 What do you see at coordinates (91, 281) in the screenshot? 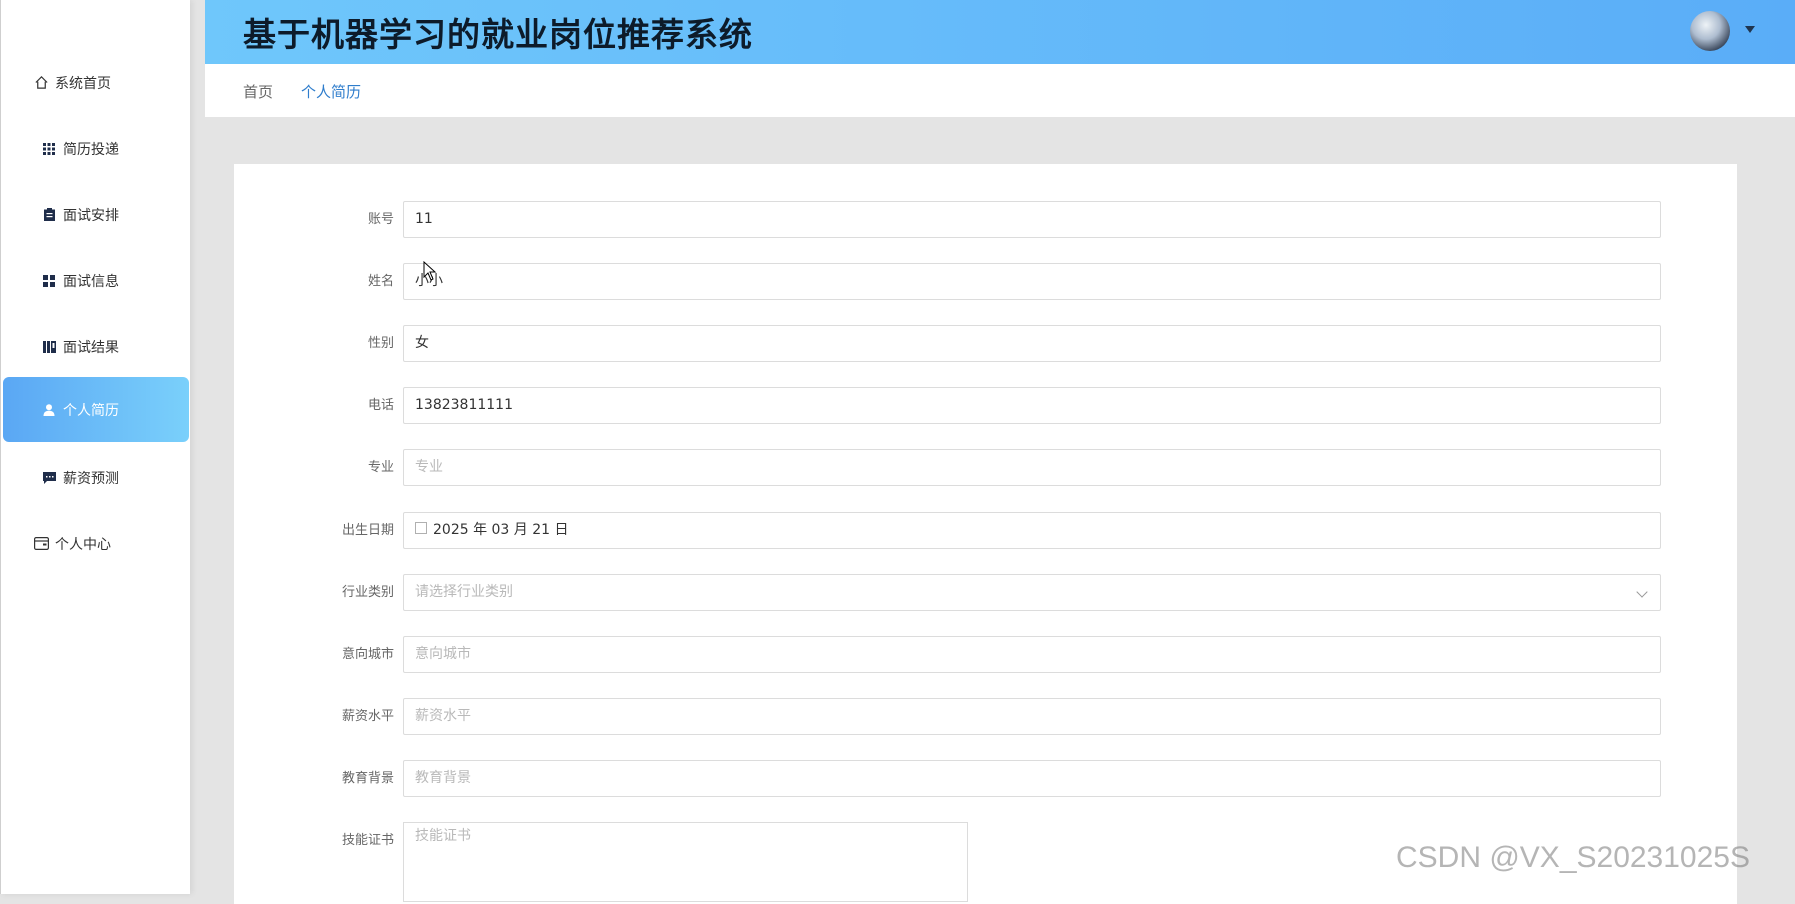
I see `sidebar-item-label: 面试信息` at bounding box center [91, 281].